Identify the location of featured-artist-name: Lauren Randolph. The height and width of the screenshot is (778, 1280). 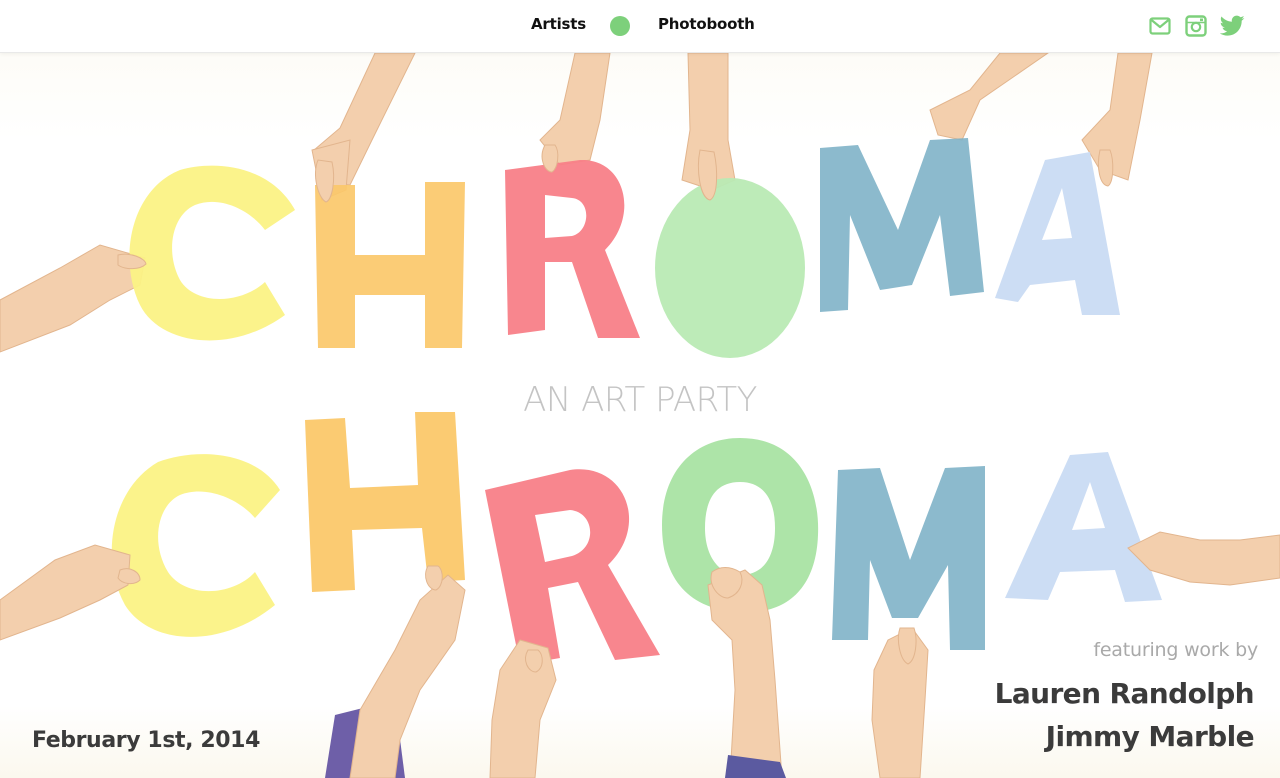
(1124, 693).